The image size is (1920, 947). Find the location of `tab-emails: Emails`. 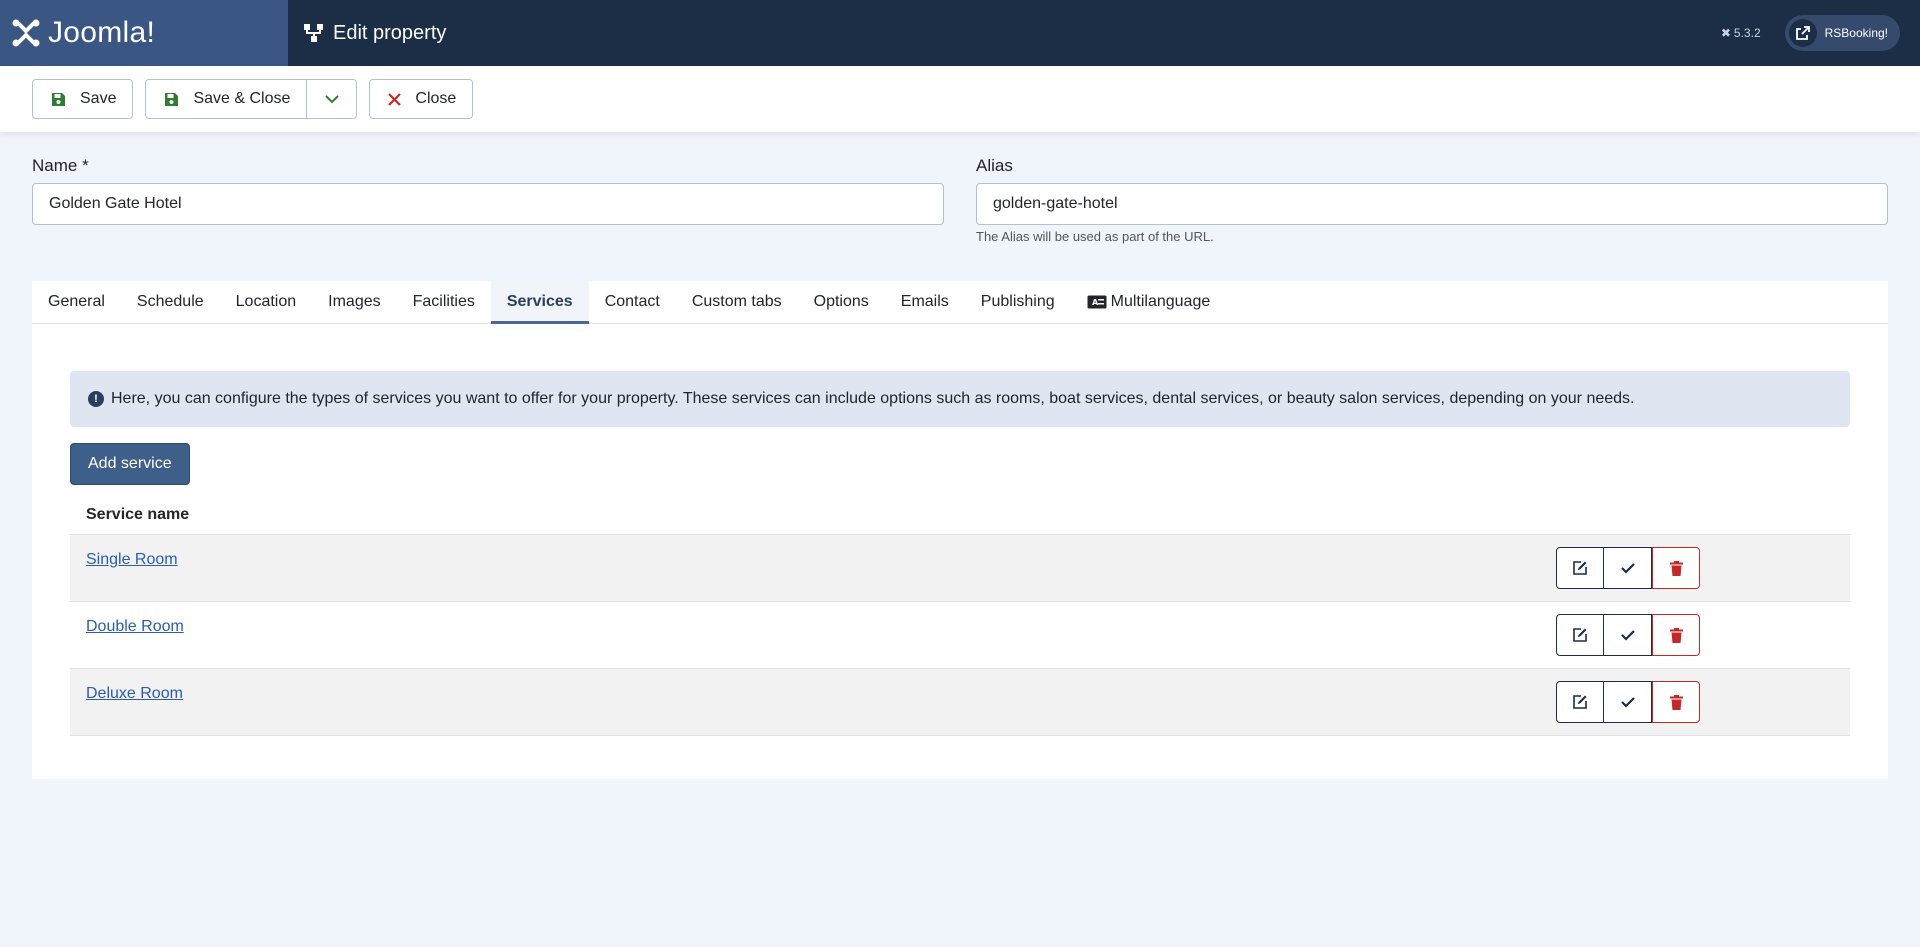

tab-emails: Emails is located at coordinates (925, 302).